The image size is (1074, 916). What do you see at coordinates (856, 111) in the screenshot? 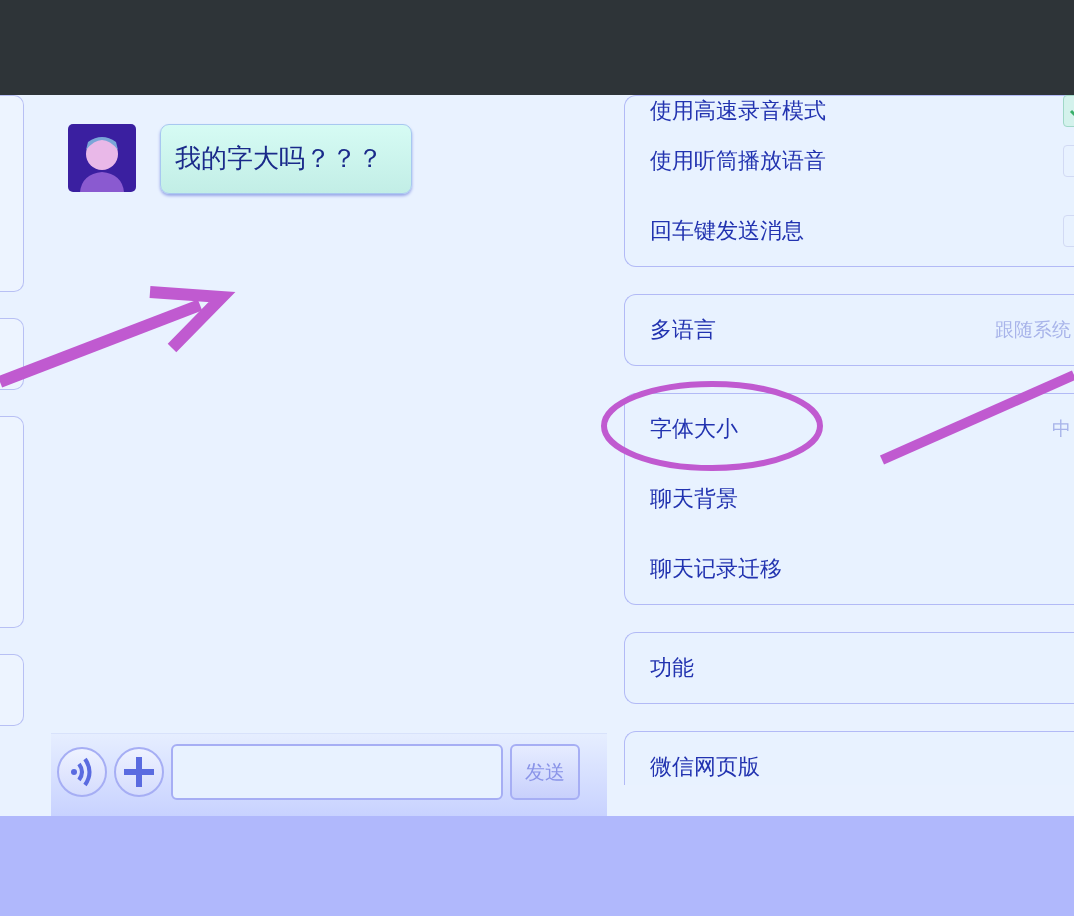
I see `setting-label: 使用高速录音模式` at bounding box center [856, 111].